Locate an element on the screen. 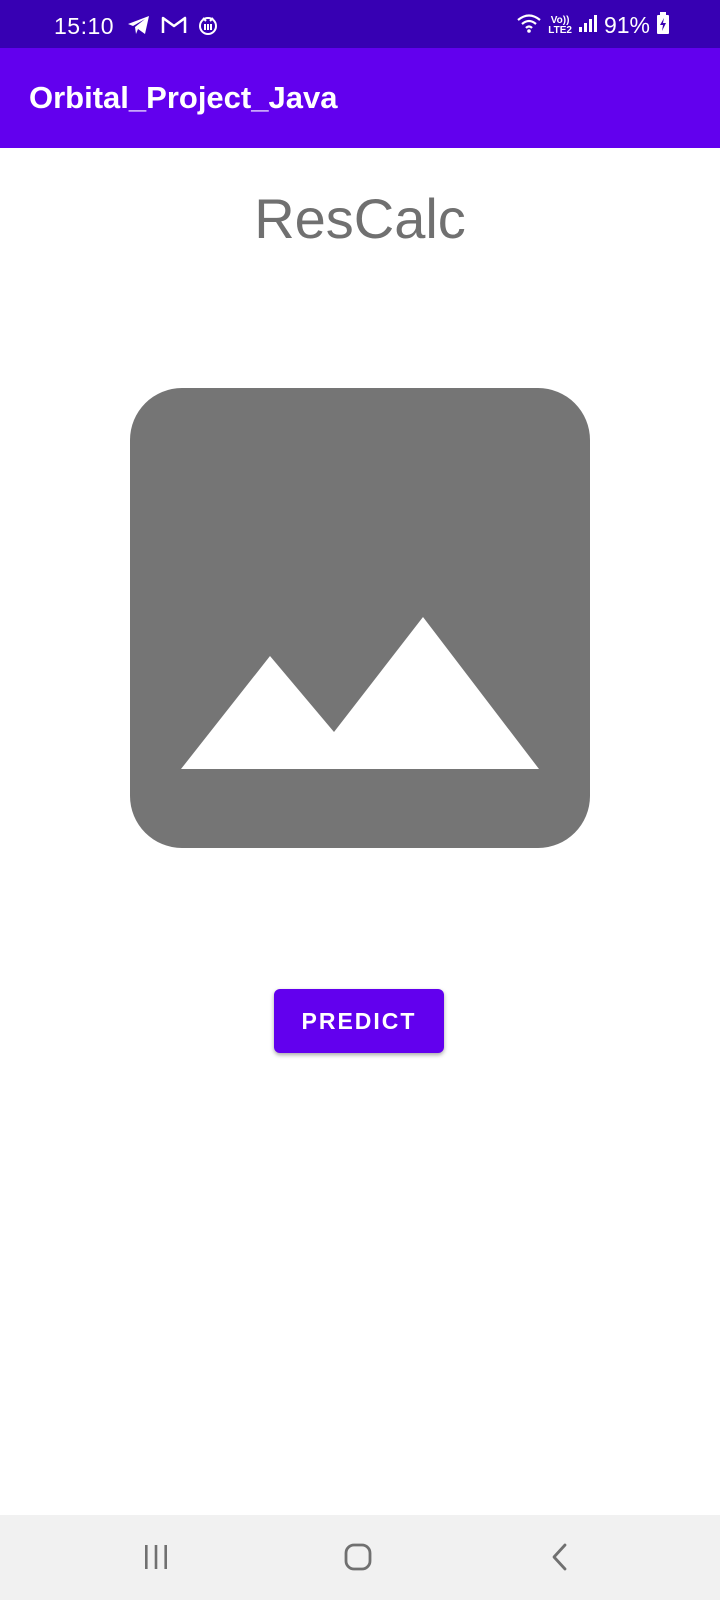  volte-top-text: Vo)) is located at coordinates (560, 20).